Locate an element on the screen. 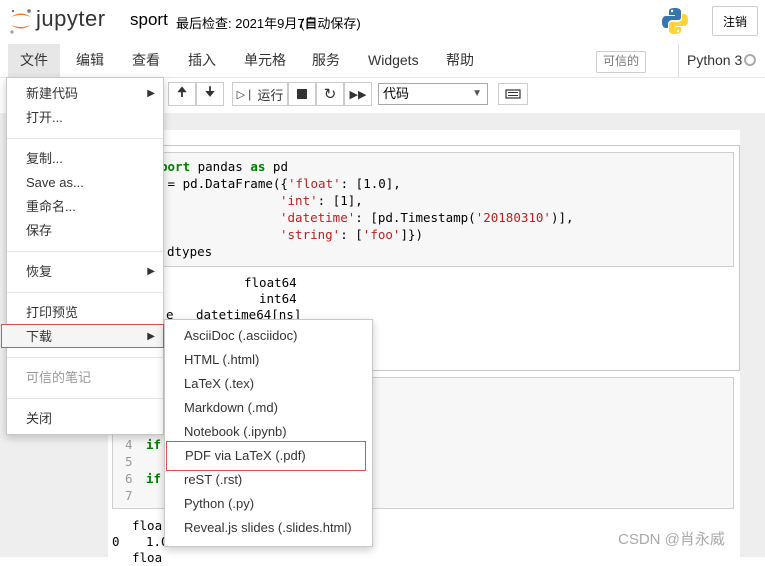  menu-insert: 插入 is located at coordinates (202, 60).